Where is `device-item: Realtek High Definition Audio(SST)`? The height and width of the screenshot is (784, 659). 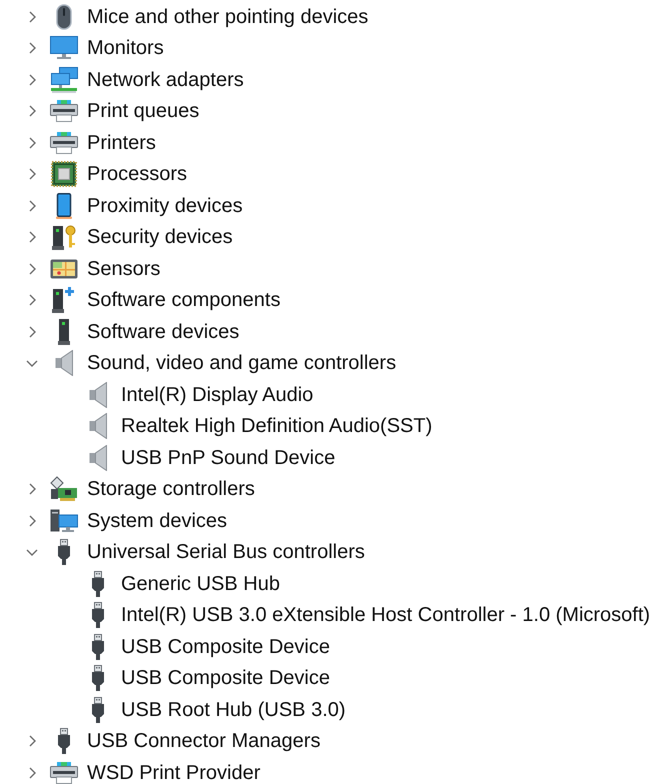
device-item: Realtek High Definition Audio(SST) is located at coordinates (276, 426).